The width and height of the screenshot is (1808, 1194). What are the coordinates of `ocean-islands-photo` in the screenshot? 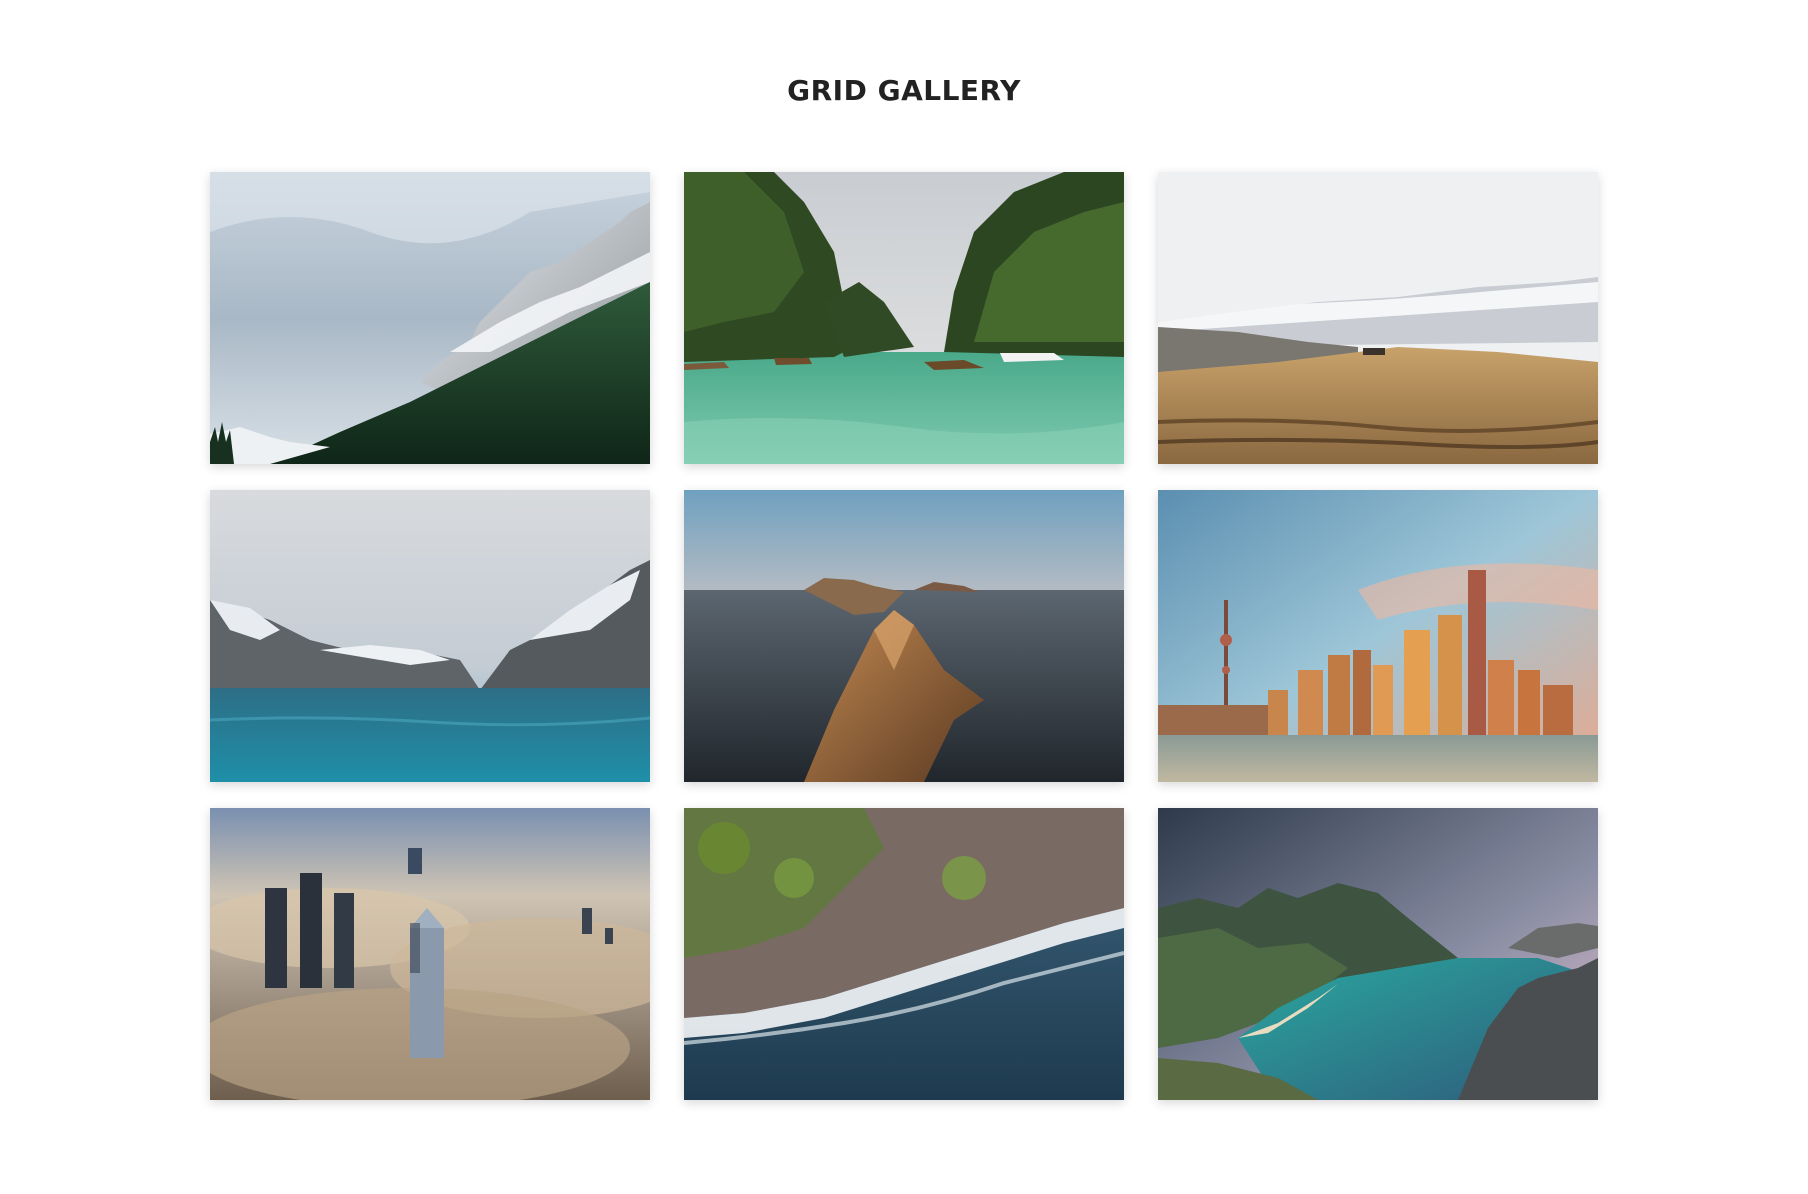 It's located at (904, 636).